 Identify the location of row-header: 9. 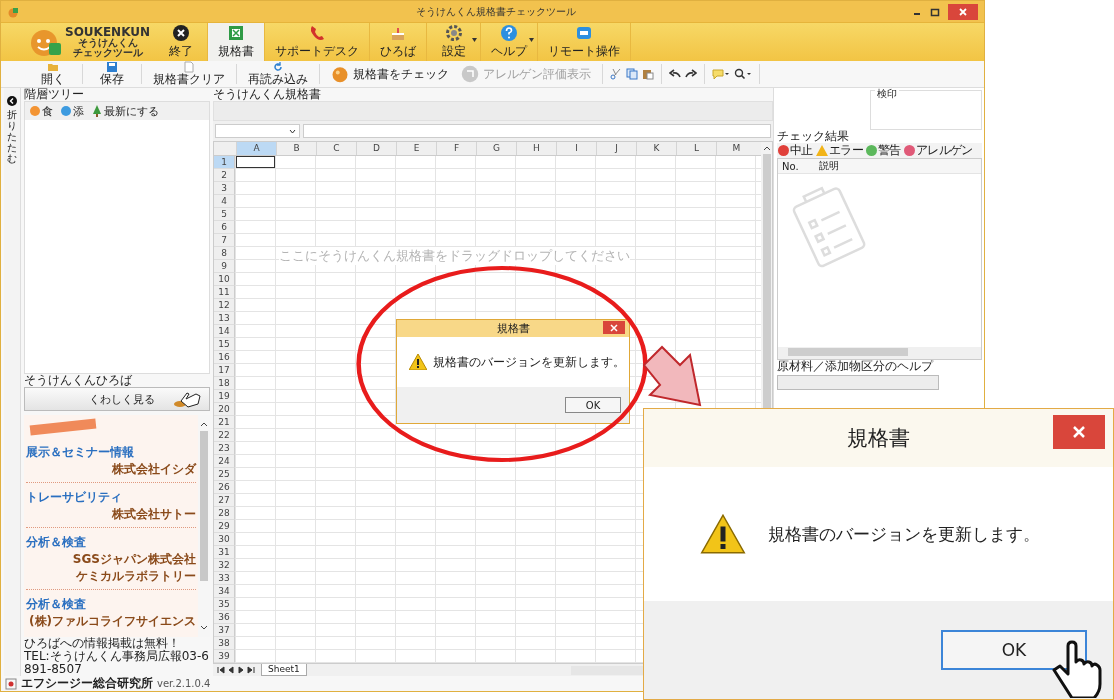
(224, 266).